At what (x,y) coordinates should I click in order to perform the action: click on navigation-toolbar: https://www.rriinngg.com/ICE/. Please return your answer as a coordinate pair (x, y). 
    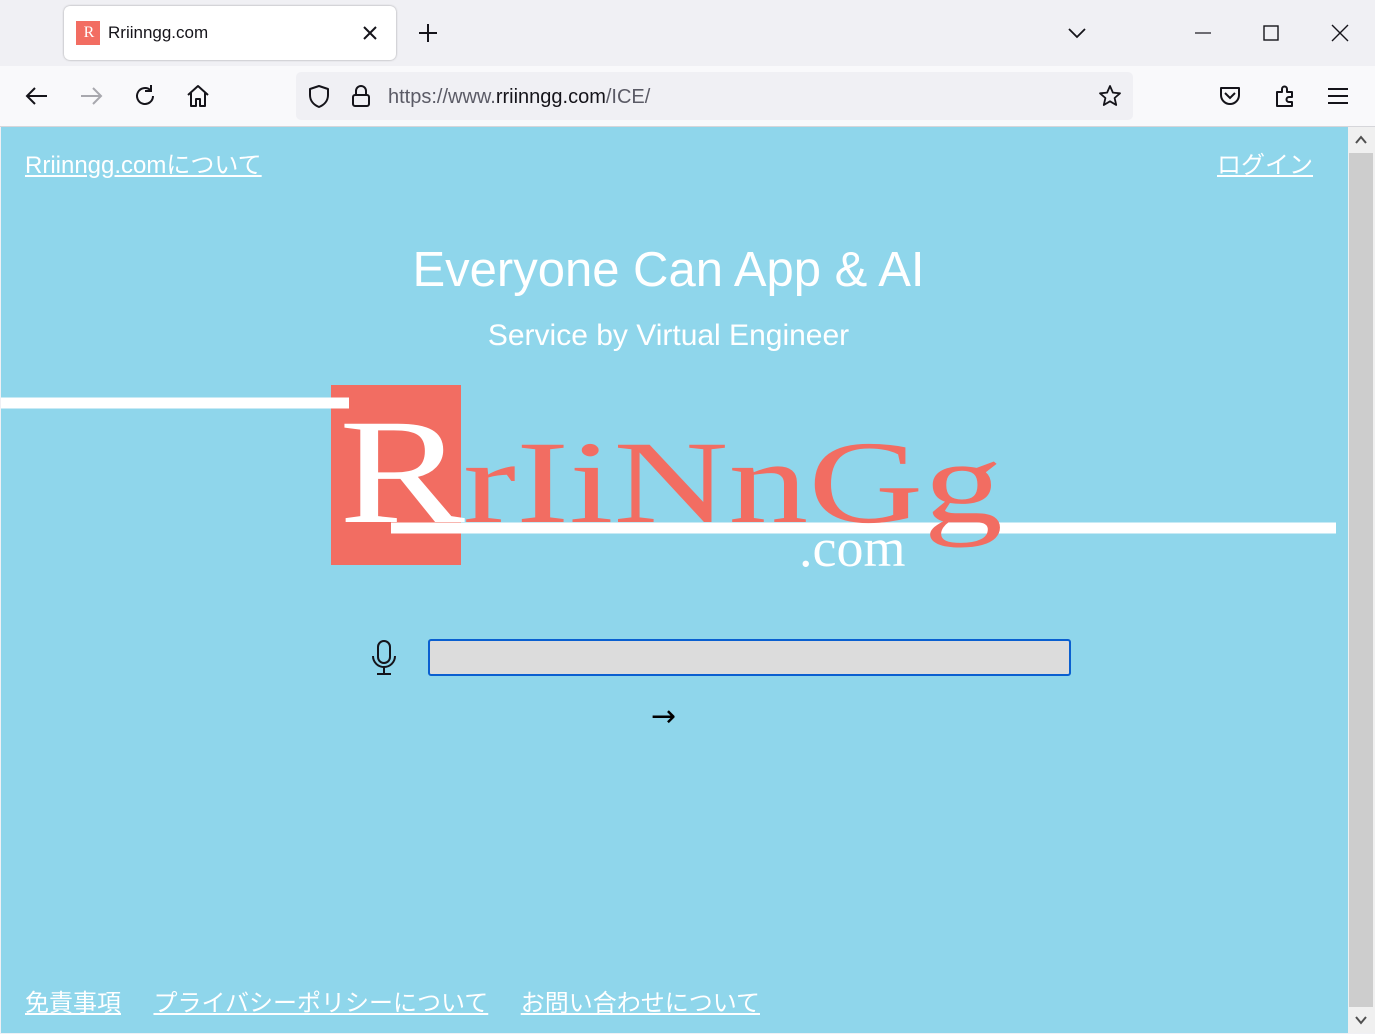
    Looking at the image, I should click on (687, 96).